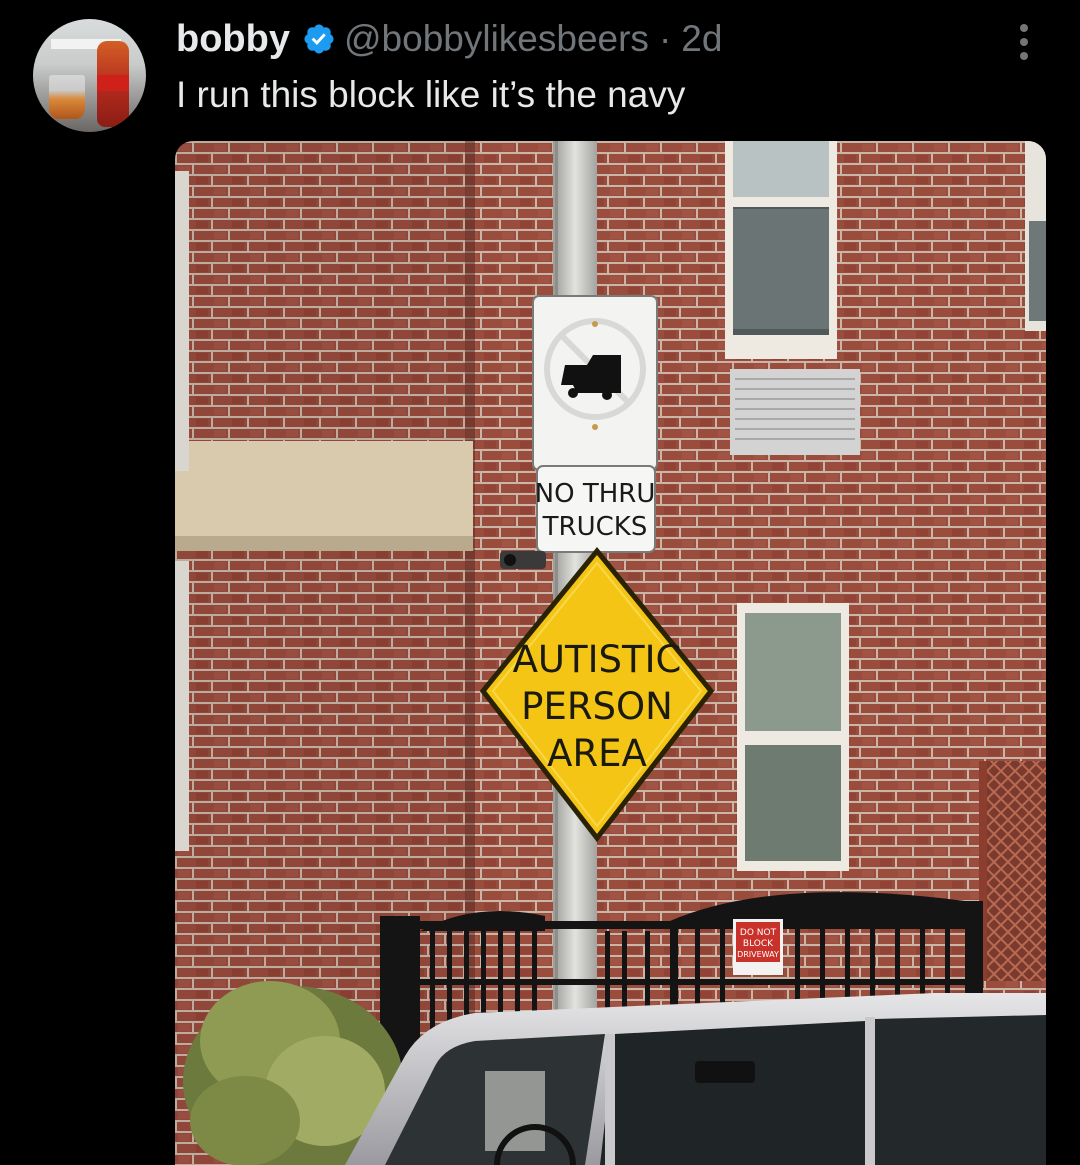 The height and width of the screenshot is (1165, 1080). I want to click on no-thru-text: NO THRU, so click(595, 494).